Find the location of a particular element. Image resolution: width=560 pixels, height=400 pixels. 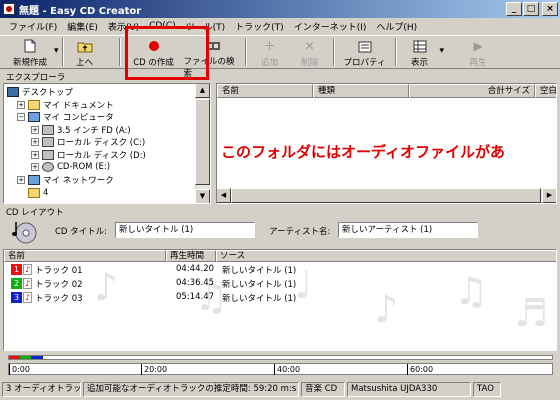

tree-scrollbar: ▲ ▼ is located at coordinates (202, 143).